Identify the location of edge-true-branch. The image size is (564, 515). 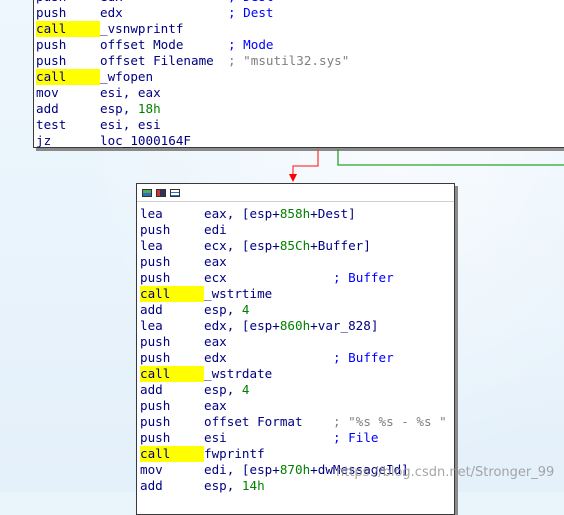
(450, 157).